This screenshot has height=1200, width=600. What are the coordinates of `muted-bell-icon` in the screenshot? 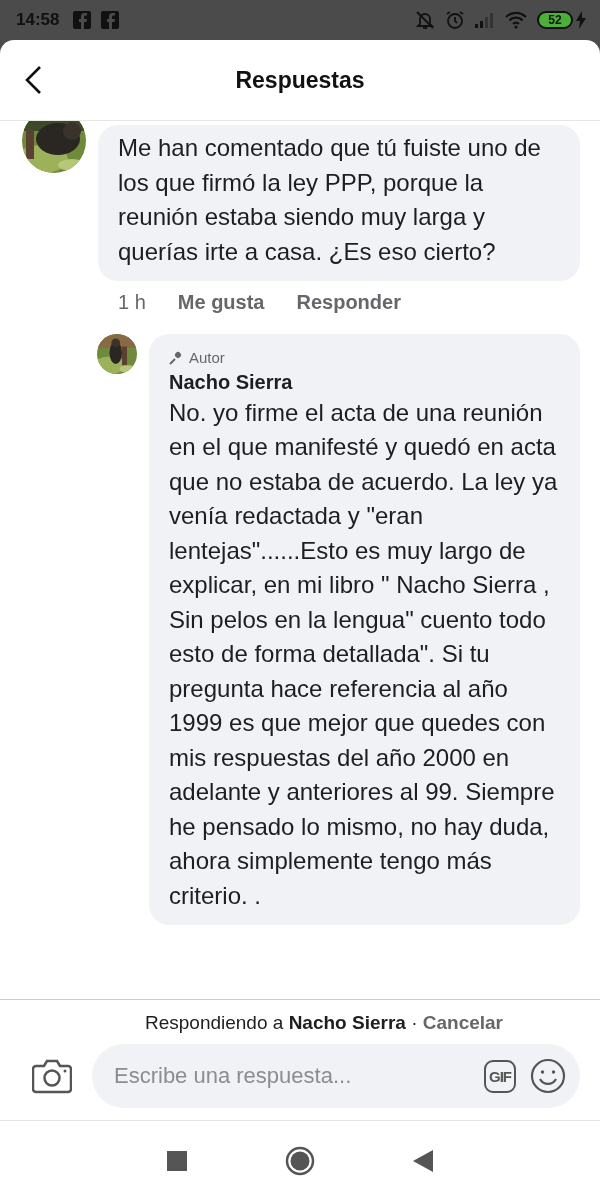 It's located at (425, 20).